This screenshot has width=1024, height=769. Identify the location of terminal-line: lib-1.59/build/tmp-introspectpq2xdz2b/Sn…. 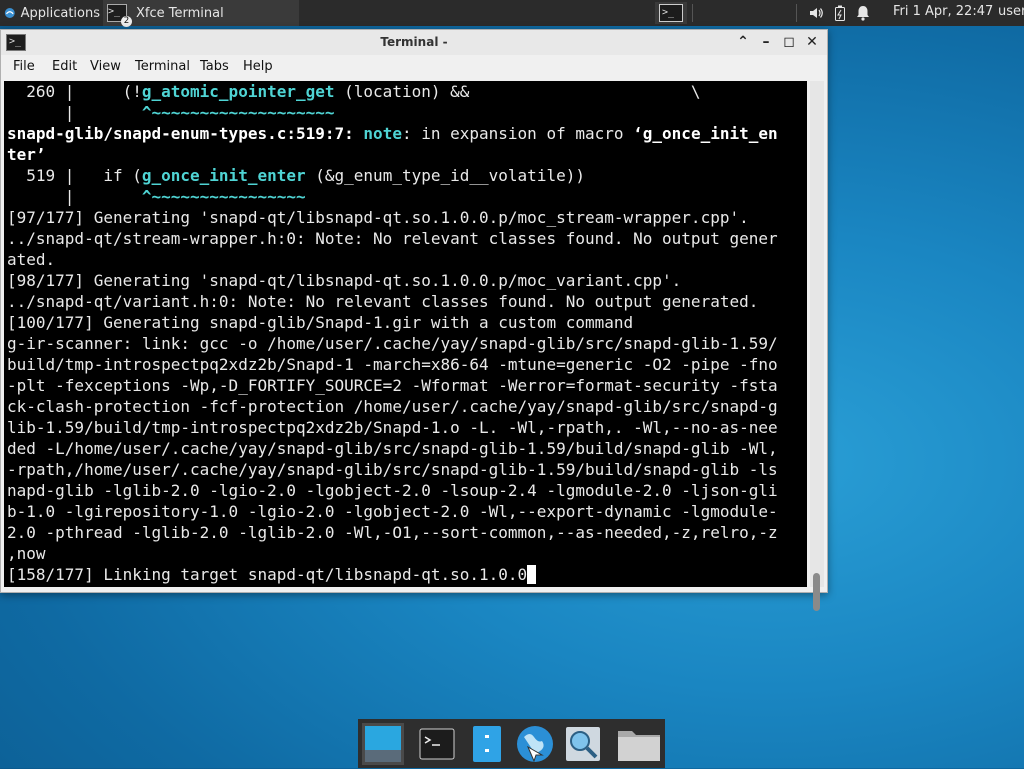
(392, 427).